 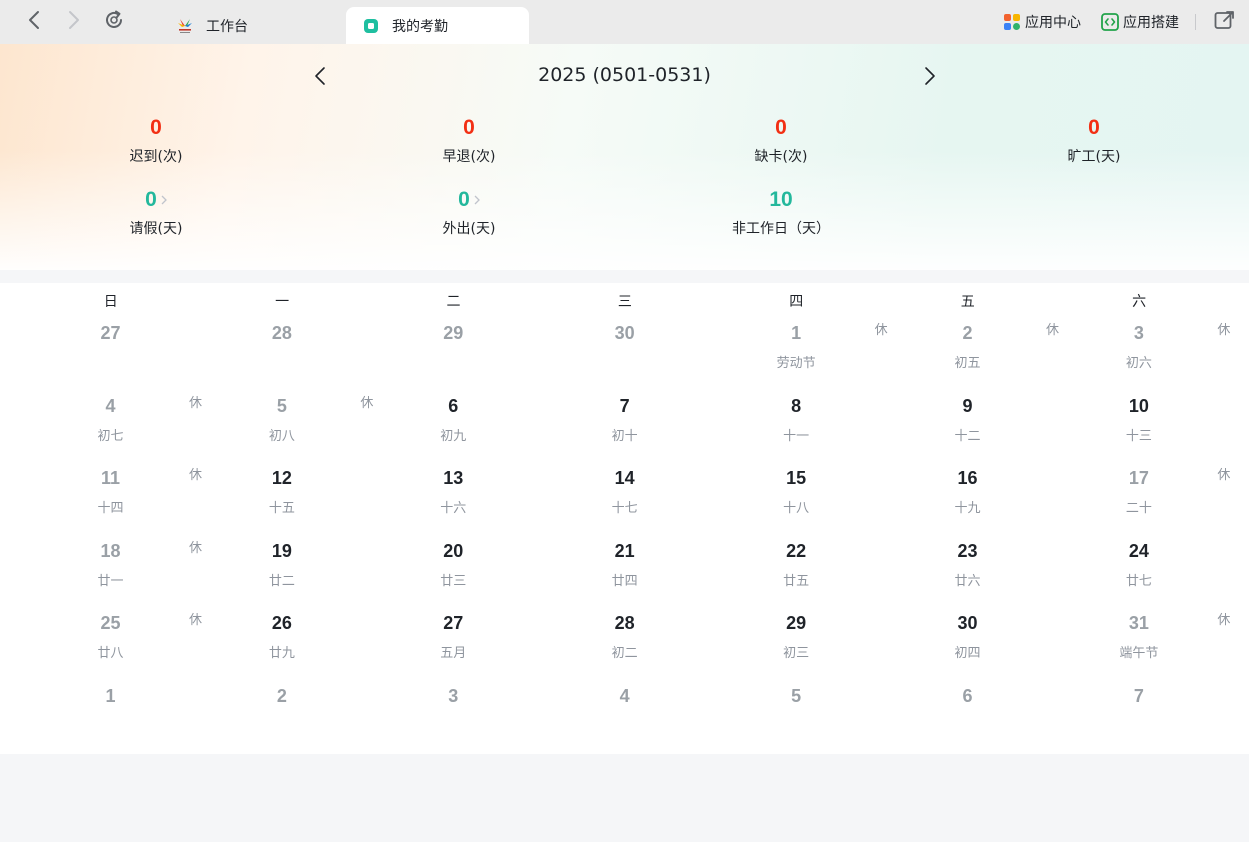 I want to click on calendar-day-cell: 13 十六, so click(x=453, y=472).